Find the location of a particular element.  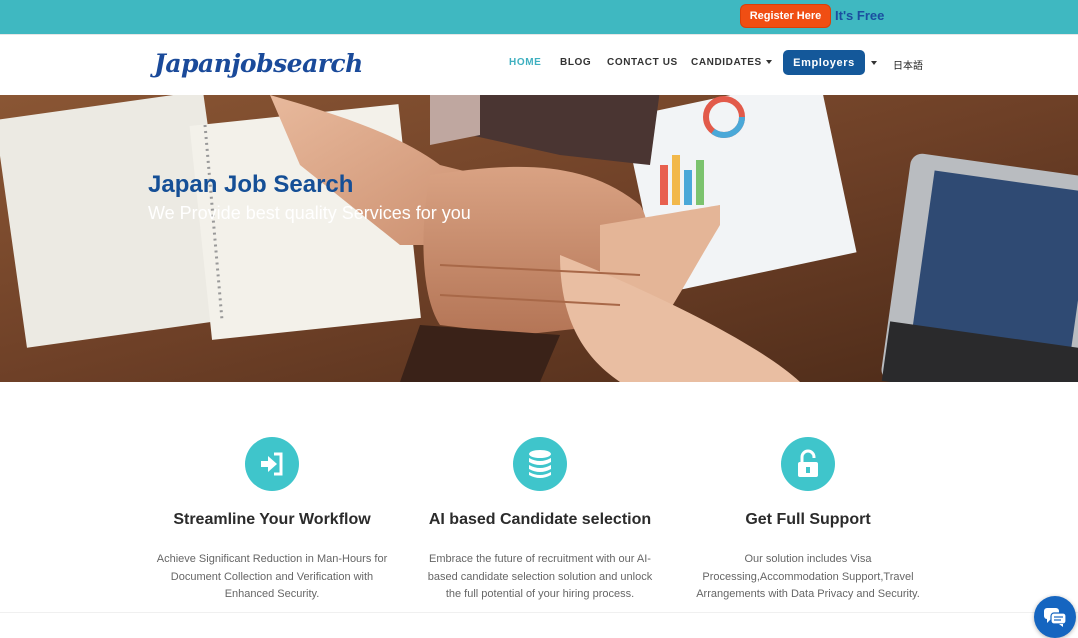

chat-widget-button is located at coordinates (1055, 617).